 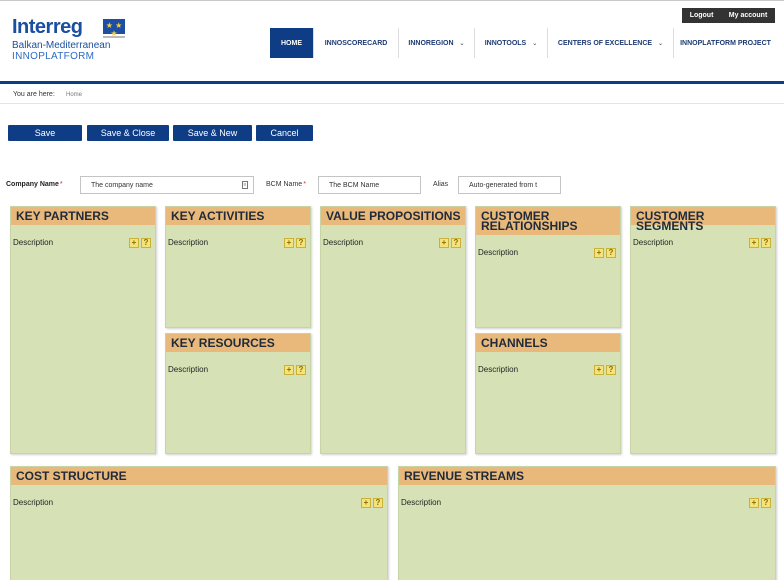 What do you see at coordinates (114, 37) in the screenshot?
I see `eu-flag-caption-icon` at bounding box center [114, 37].